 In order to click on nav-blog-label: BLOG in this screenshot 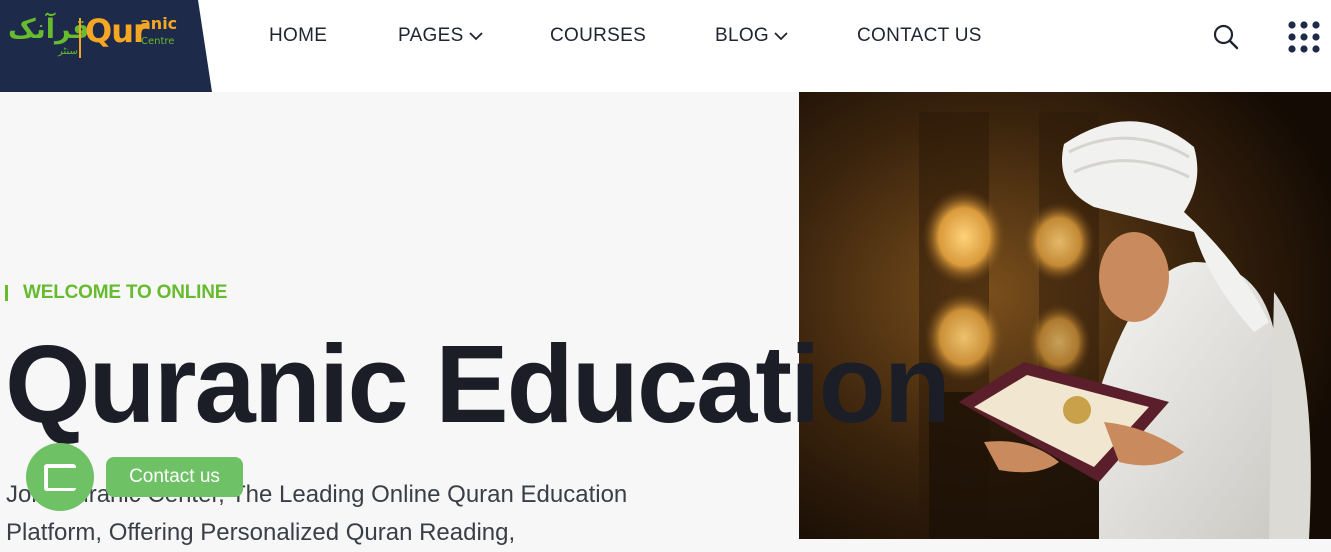, I will do `click(742, 35)`.